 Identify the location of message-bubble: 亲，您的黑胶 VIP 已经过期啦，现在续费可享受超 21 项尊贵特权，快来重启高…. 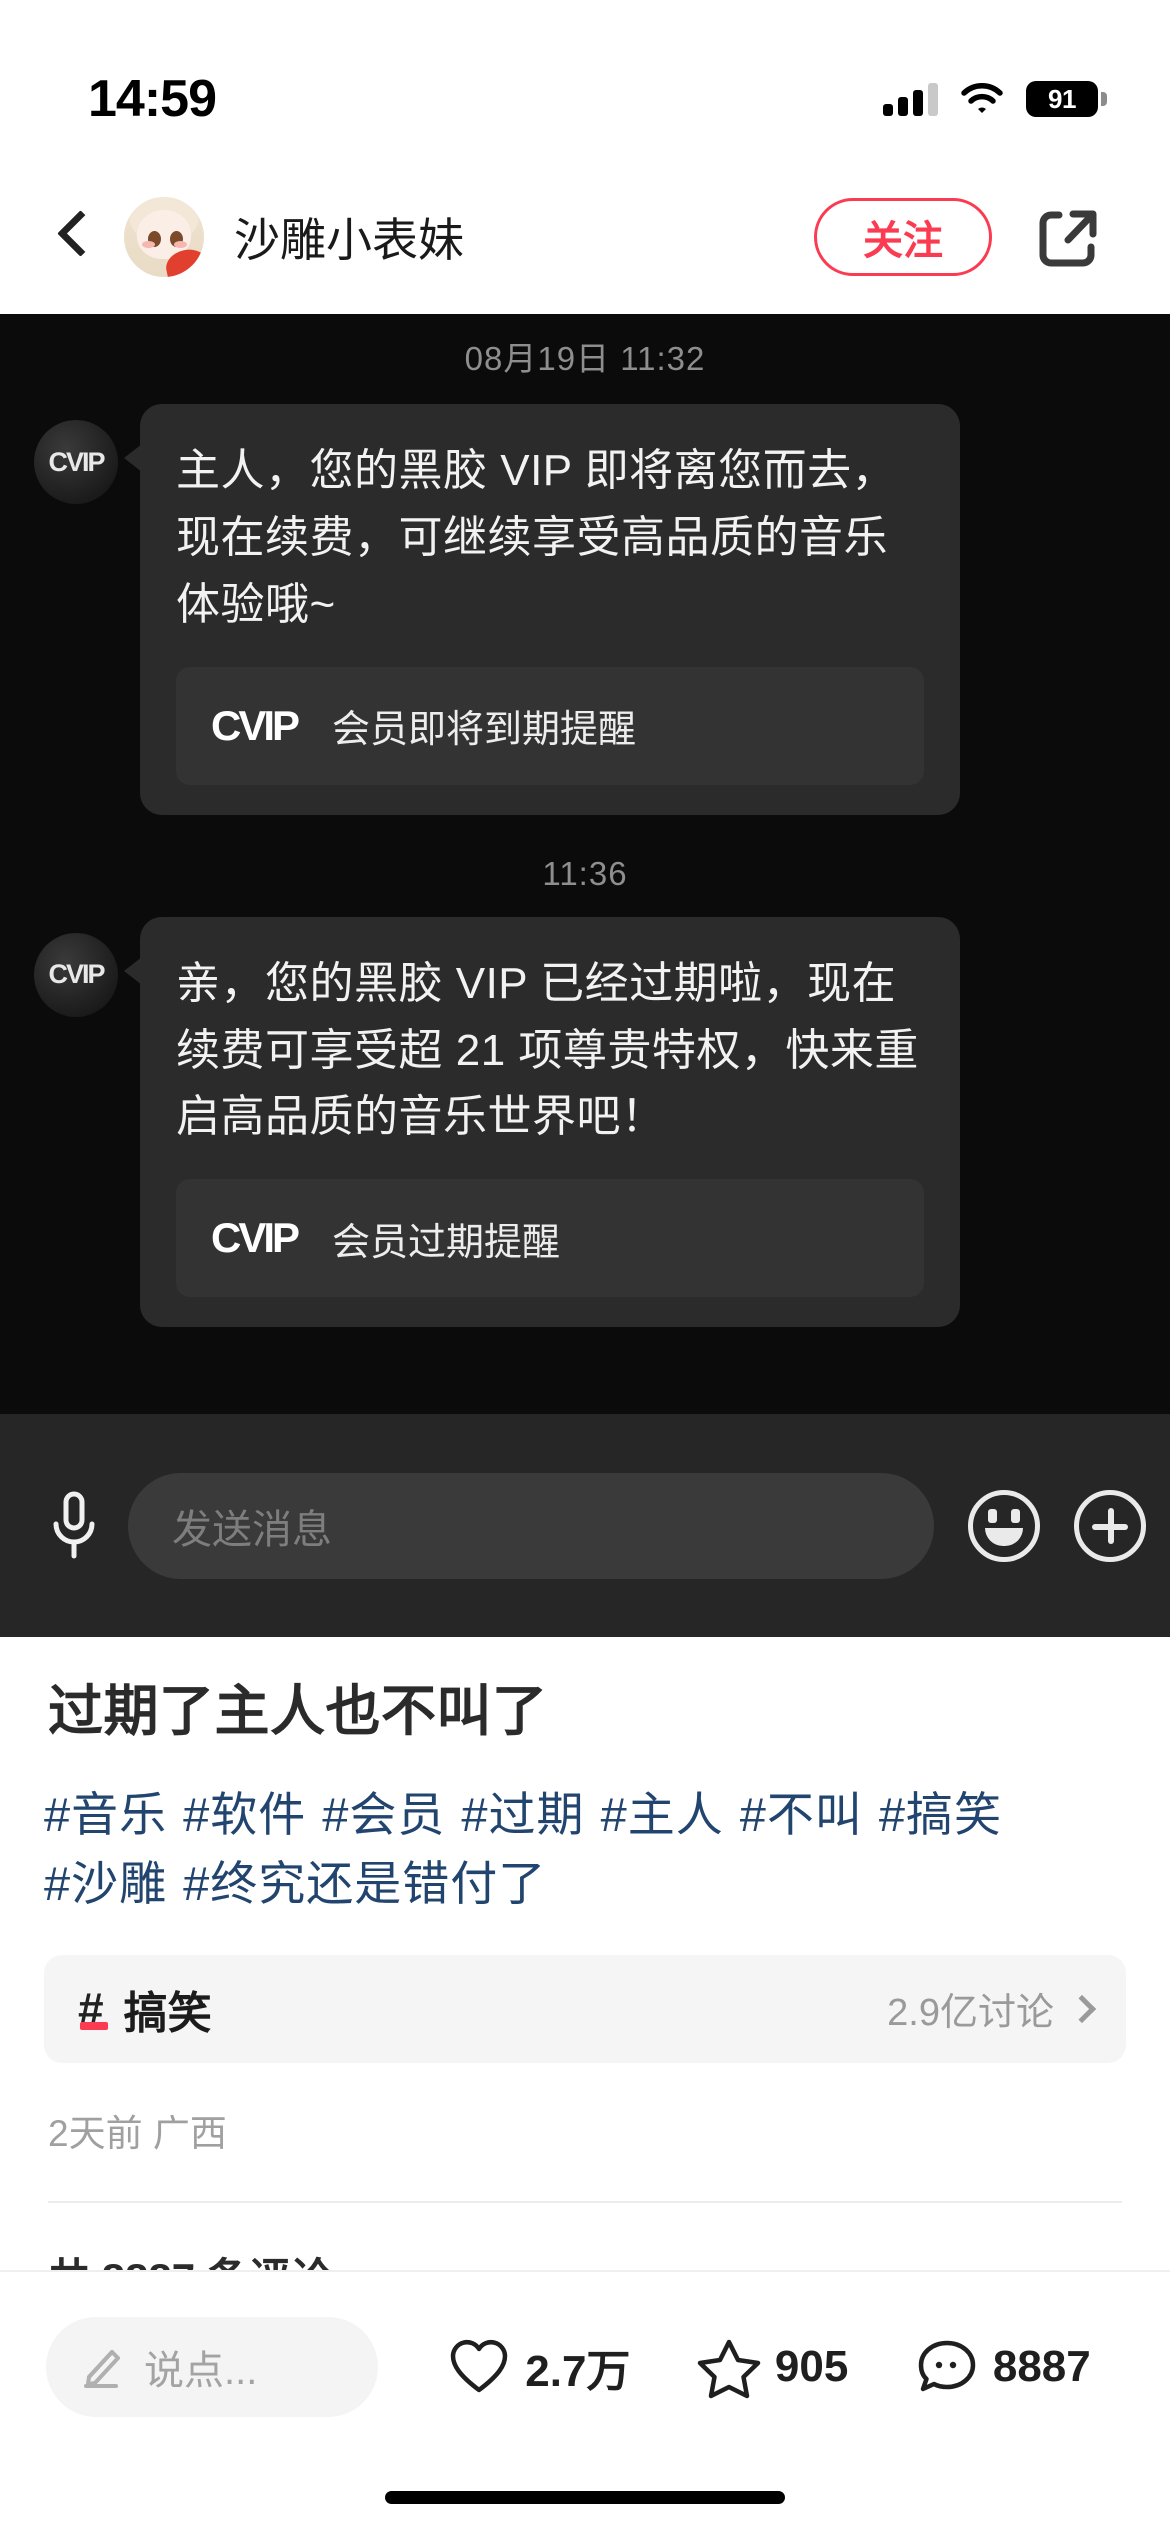
(542, 1122).